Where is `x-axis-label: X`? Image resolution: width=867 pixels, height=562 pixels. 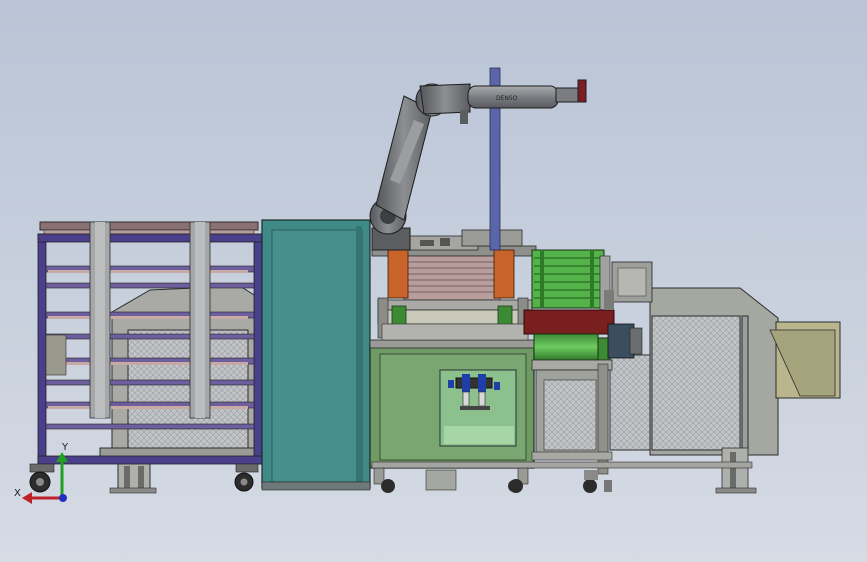 x-axis-label: X is located at coordinates (17, 493).